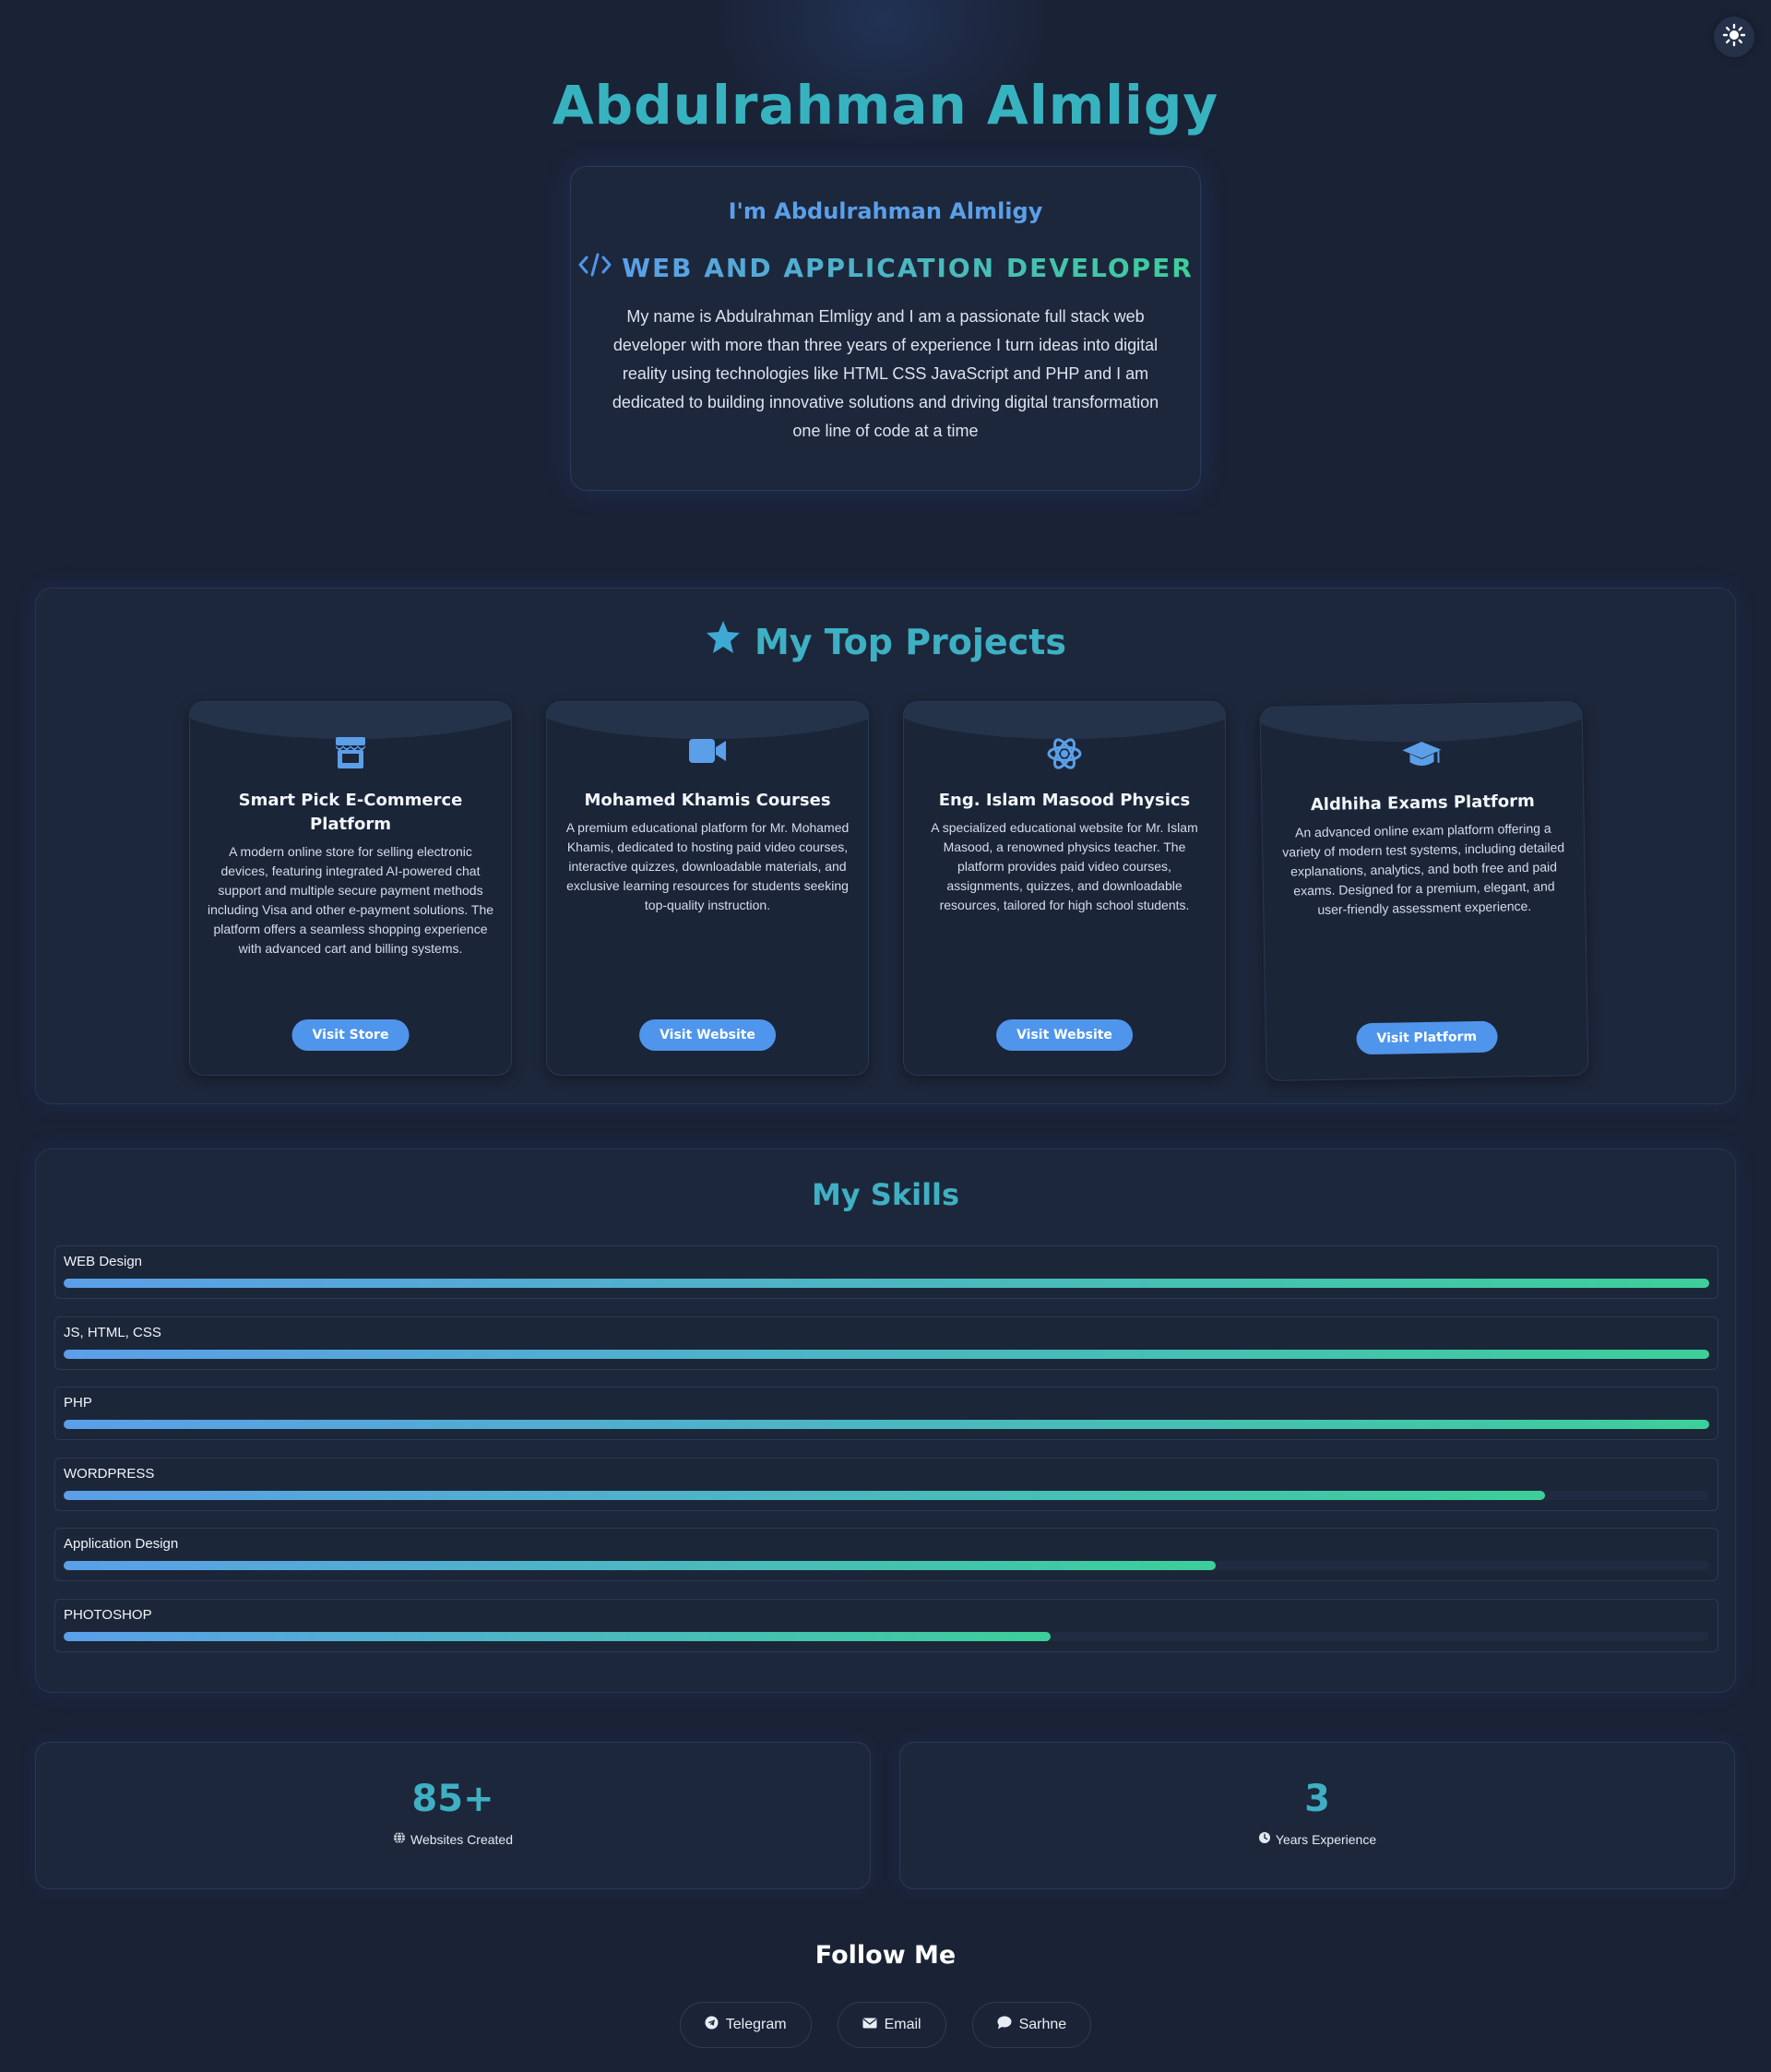 This screenshot has width=1771, height=2072. I want to click on visit-store-button: Visit Store, so click(350, 1035).